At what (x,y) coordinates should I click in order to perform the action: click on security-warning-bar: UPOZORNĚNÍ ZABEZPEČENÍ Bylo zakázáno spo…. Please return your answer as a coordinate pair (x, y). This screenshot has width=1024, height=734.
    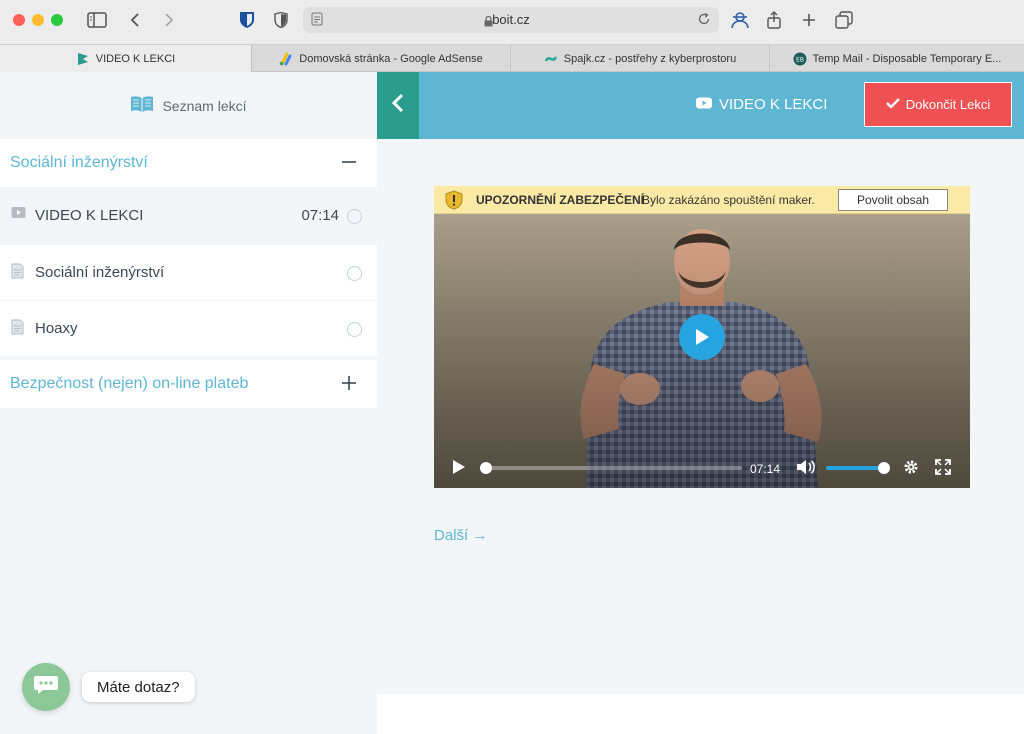
    Looking at the image, I should click on (702, 200).